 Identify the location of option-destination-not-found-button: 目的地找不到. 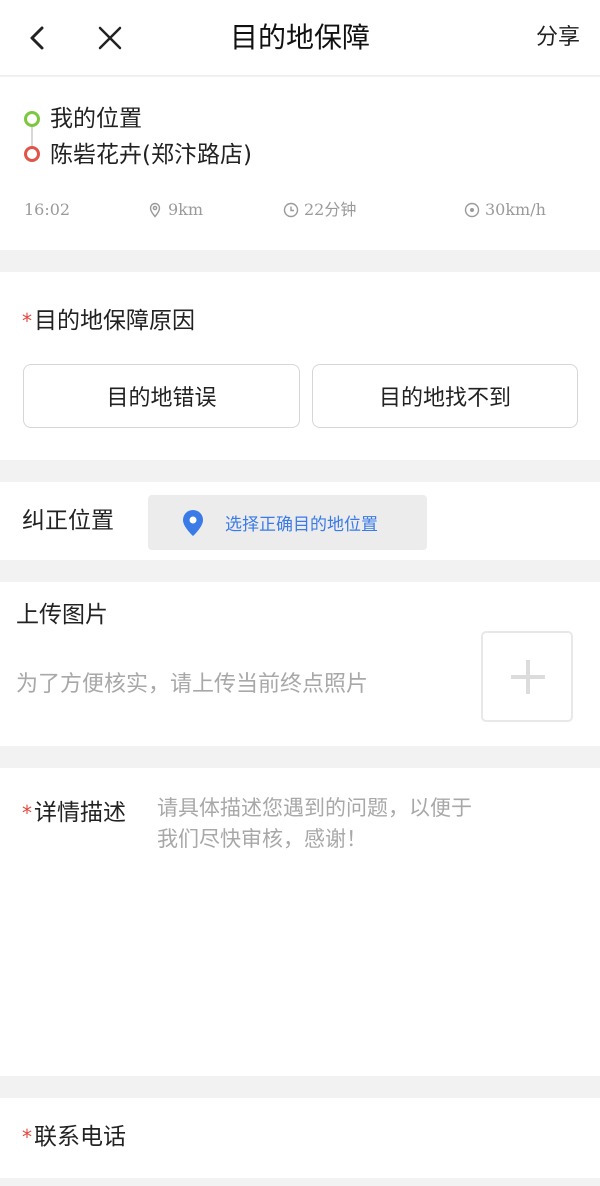
(445, 396).